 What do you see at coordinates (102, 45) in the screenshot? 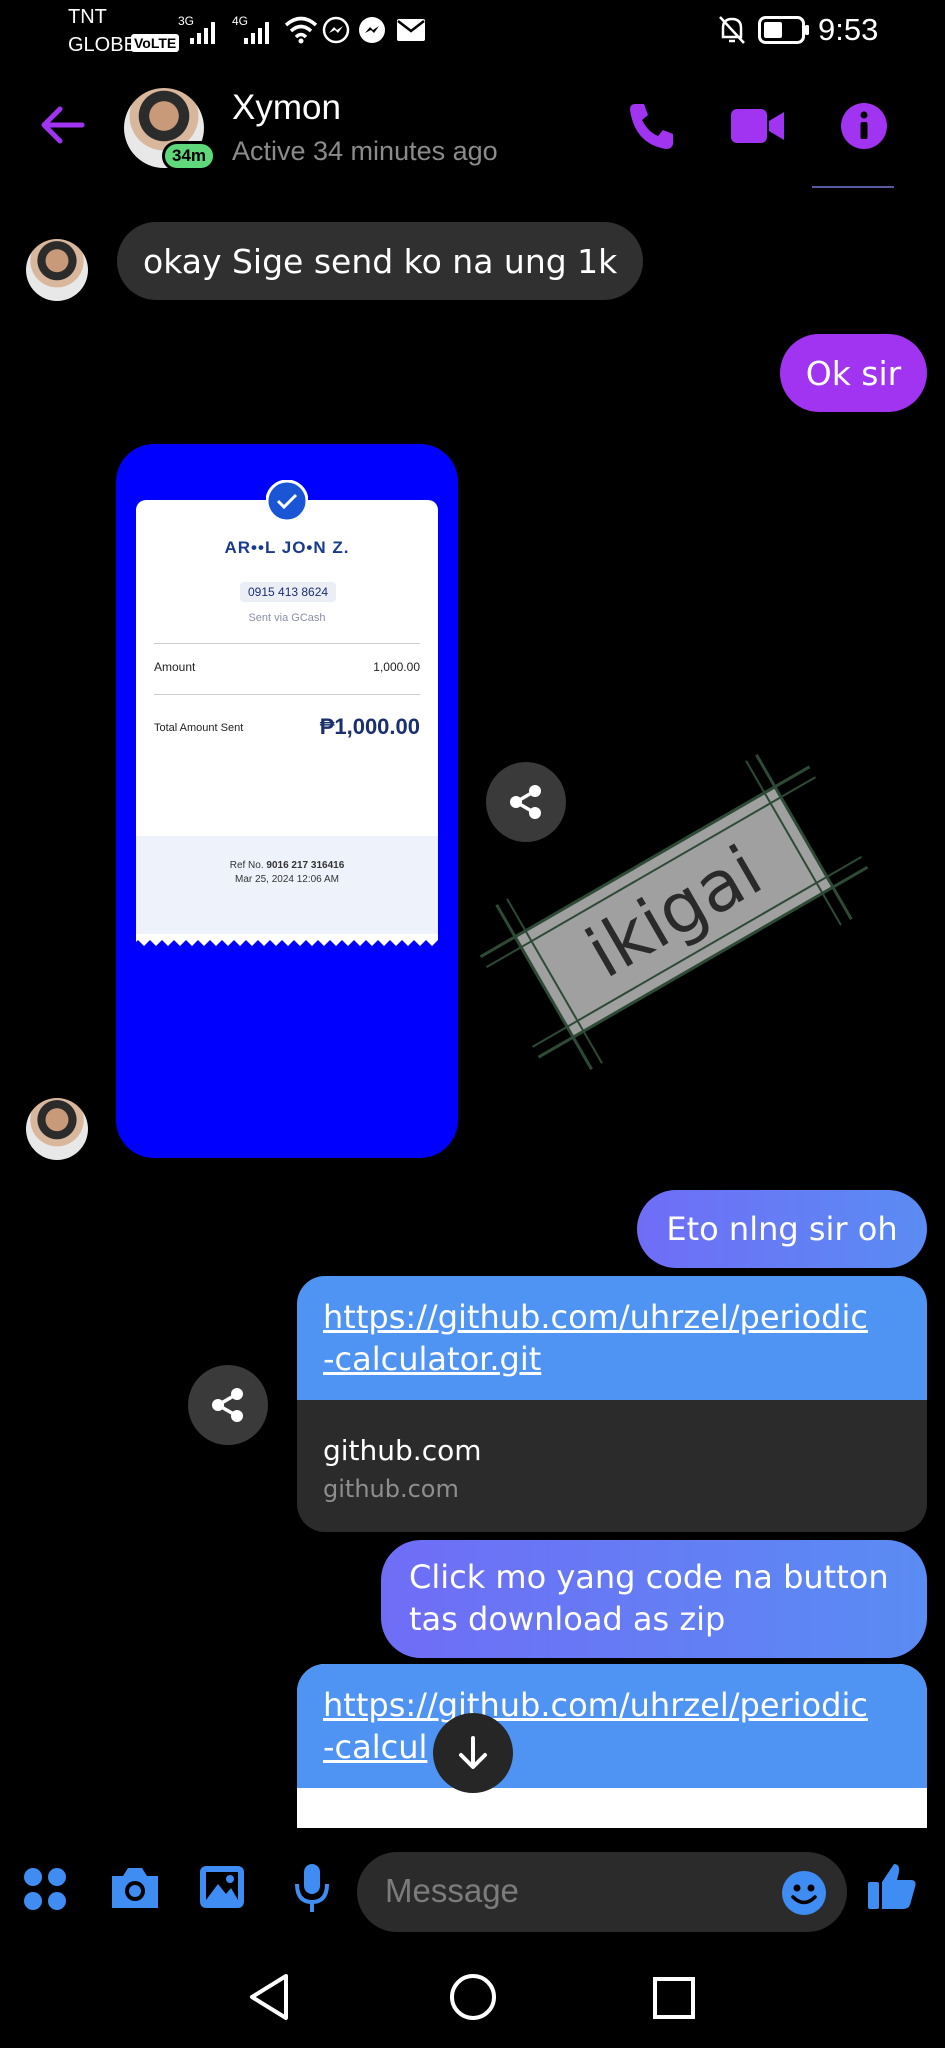
I see `carrier-2: GLOBE` at bounding box center [102, 45].